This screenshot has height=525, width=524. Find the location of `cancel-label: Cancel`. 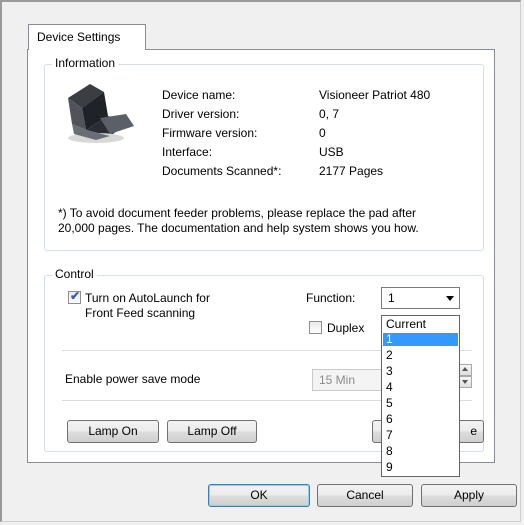

cancel-label: Cancel is located at coordinates (365, 495).